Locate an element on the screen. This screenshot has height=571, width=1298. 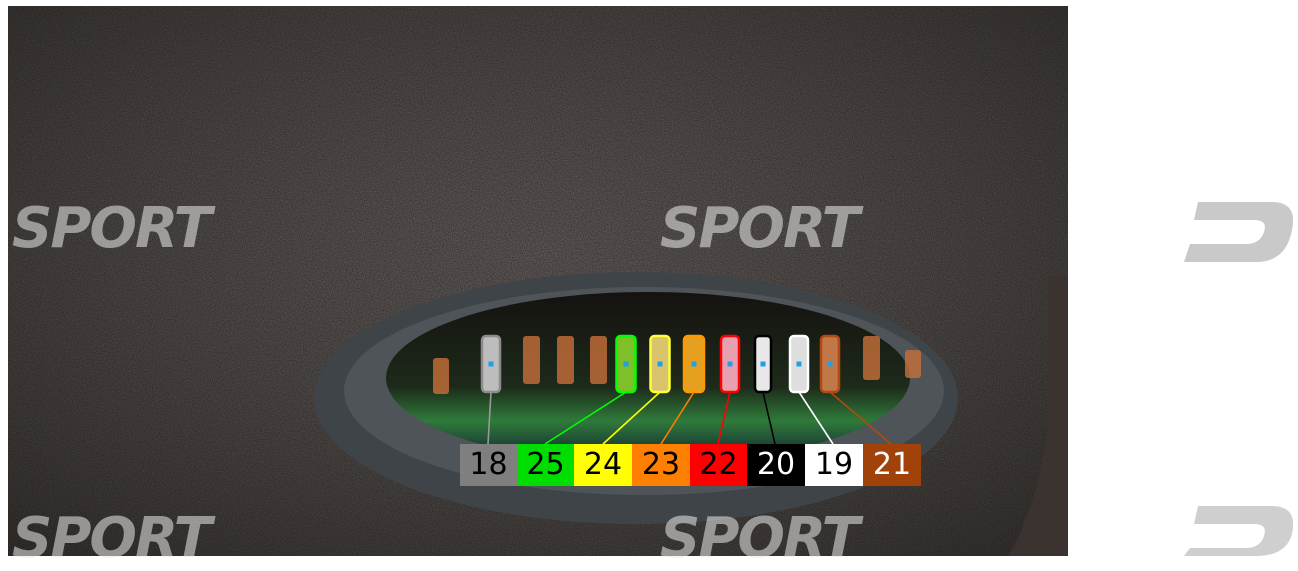
pin-label-20: 20 is located at coordinates (776, 465).